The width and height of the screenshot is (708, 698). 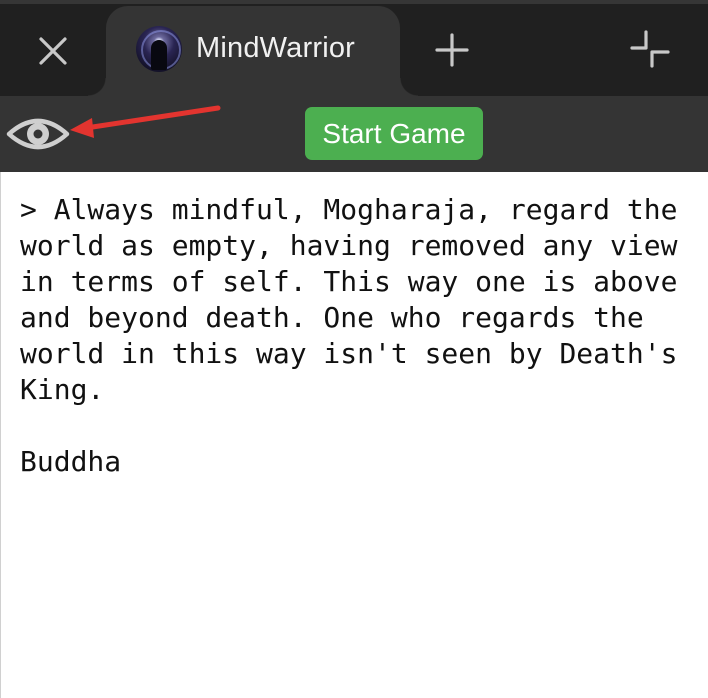 I want to click on tab-bar: MindWarrior, so click(x=354, y=48).